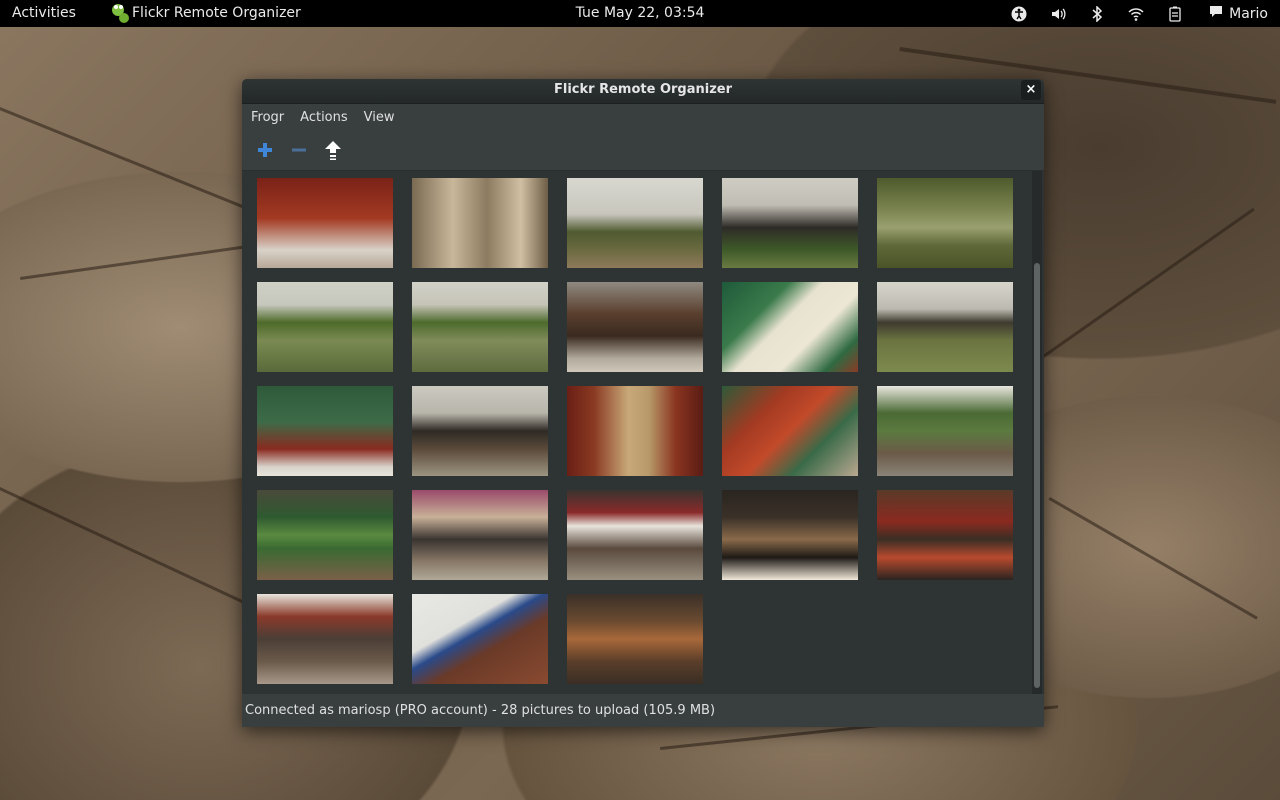 The height and width of the screenshot is (800, 1280). What do you see at coordinates (325, 639) in the screenshot?
I see `photo-thumbnail-crowded-market` at bounding box center [325, 639].